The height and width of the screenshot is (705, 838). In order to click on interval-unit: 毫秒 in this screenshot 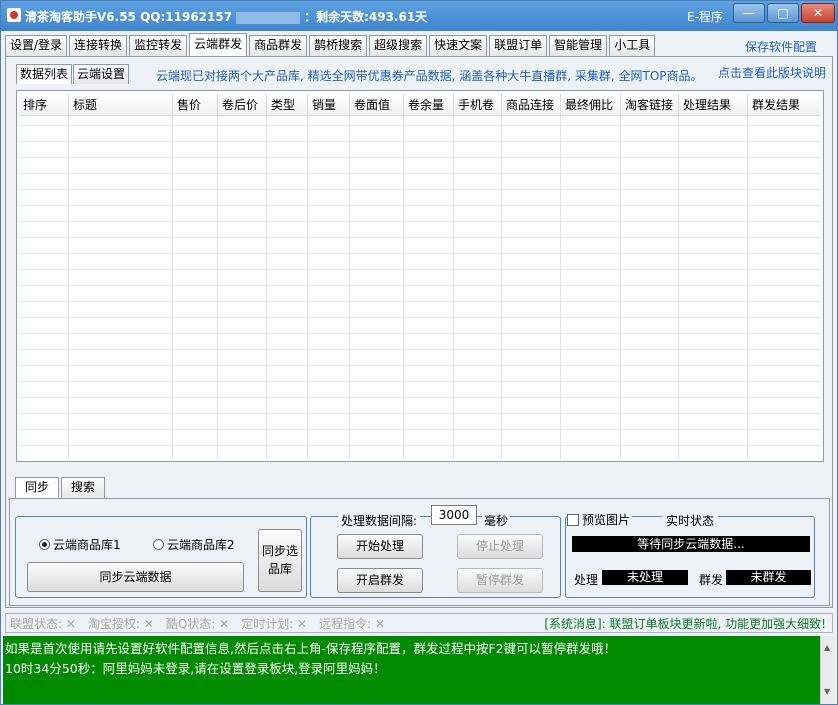, I will do `click(496, 520)`.